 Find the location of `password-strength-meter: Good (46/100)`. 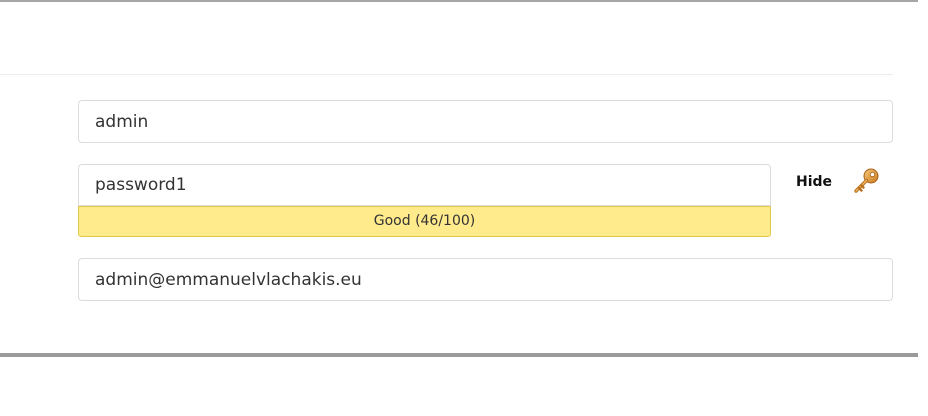

password-strength-meter: Good (46/100) is located at coordinates (424, 221).